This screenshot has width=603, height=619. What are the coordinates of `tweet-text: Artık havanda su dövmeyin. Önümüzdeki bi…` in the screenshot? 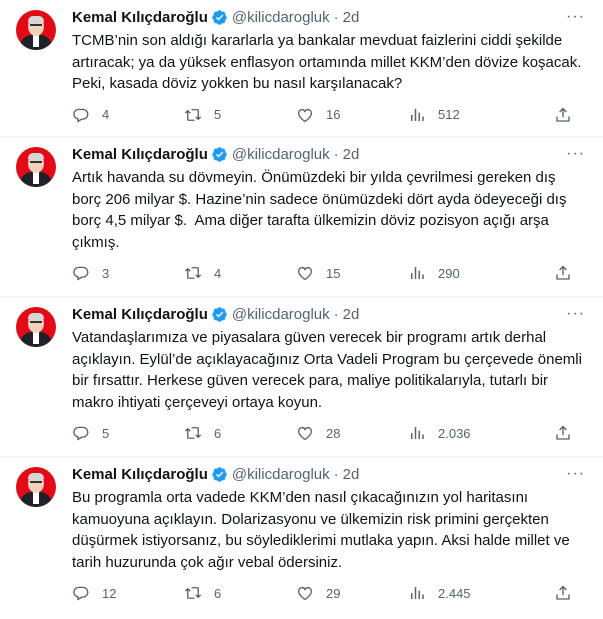 It's located at (321, 210).